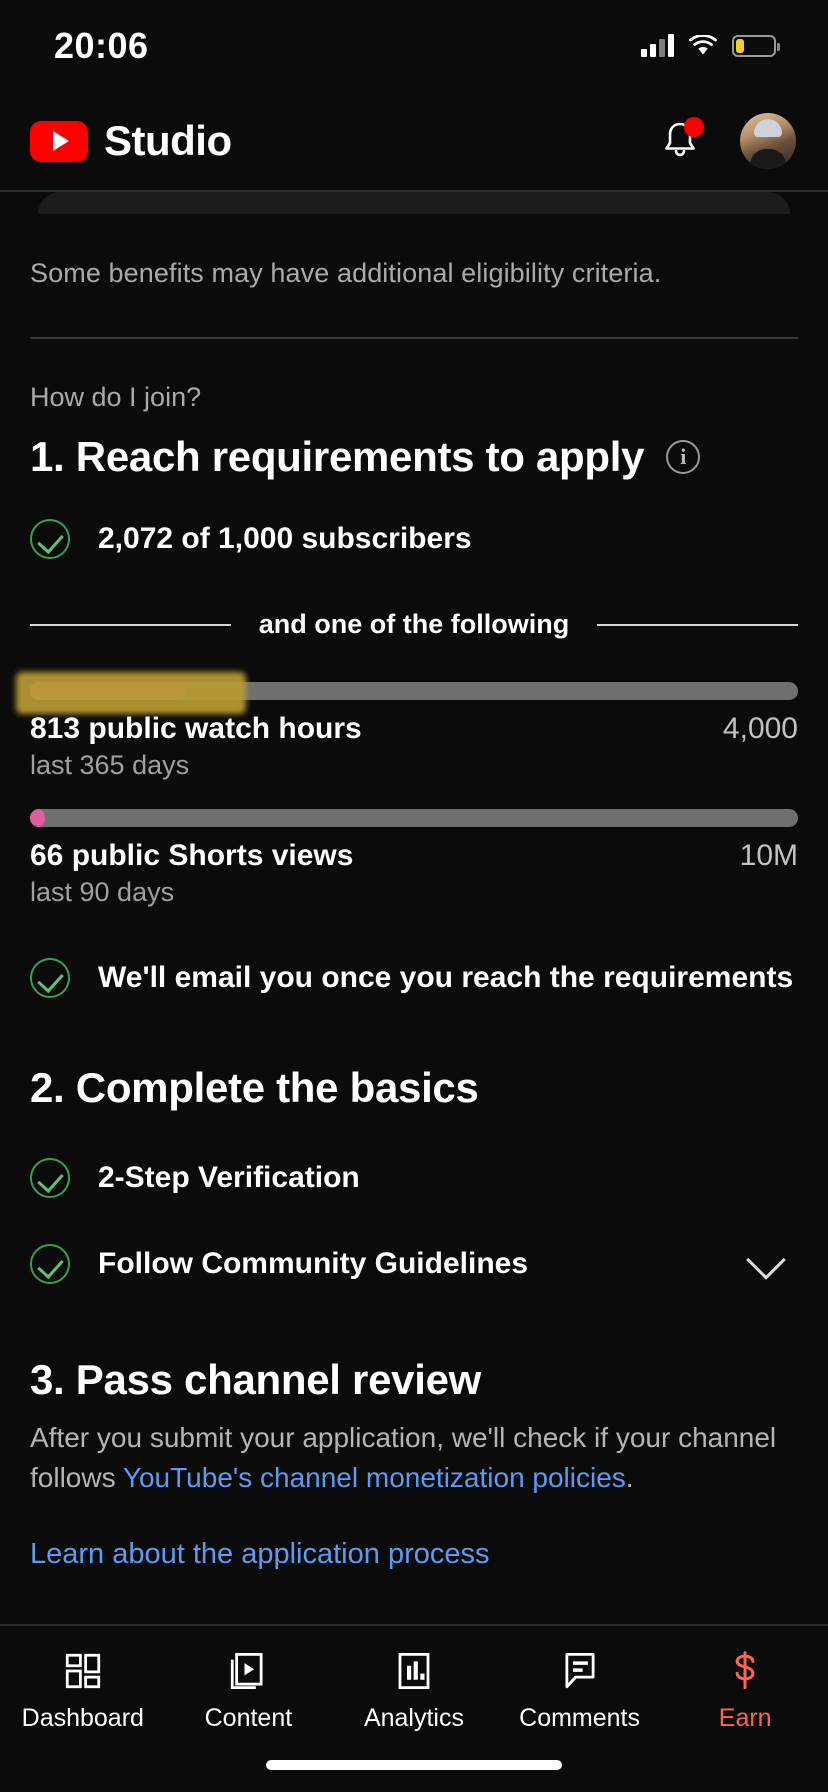  Describe the element at coordinates (413, 1718) in the screenshot. I see `tab-label: Analytics` at that location.